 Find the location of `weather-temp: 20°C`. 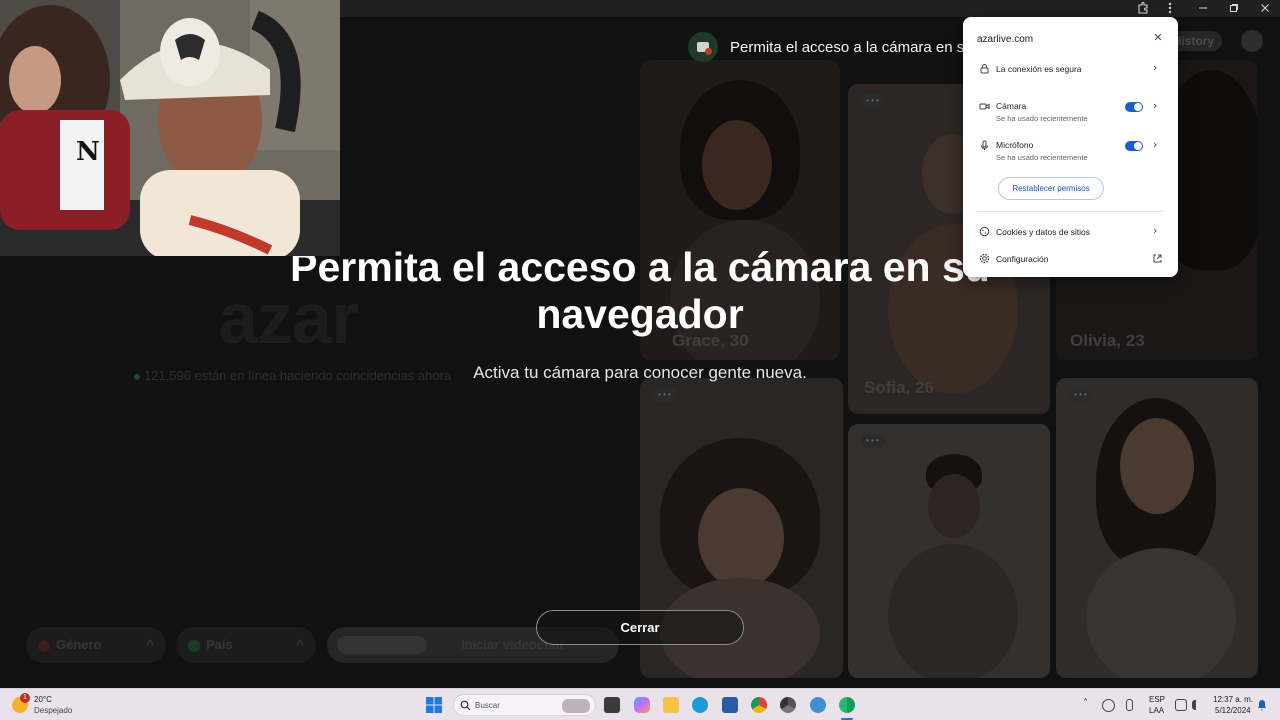

weather-temp: 20°C is located at coordinates (43, 699).